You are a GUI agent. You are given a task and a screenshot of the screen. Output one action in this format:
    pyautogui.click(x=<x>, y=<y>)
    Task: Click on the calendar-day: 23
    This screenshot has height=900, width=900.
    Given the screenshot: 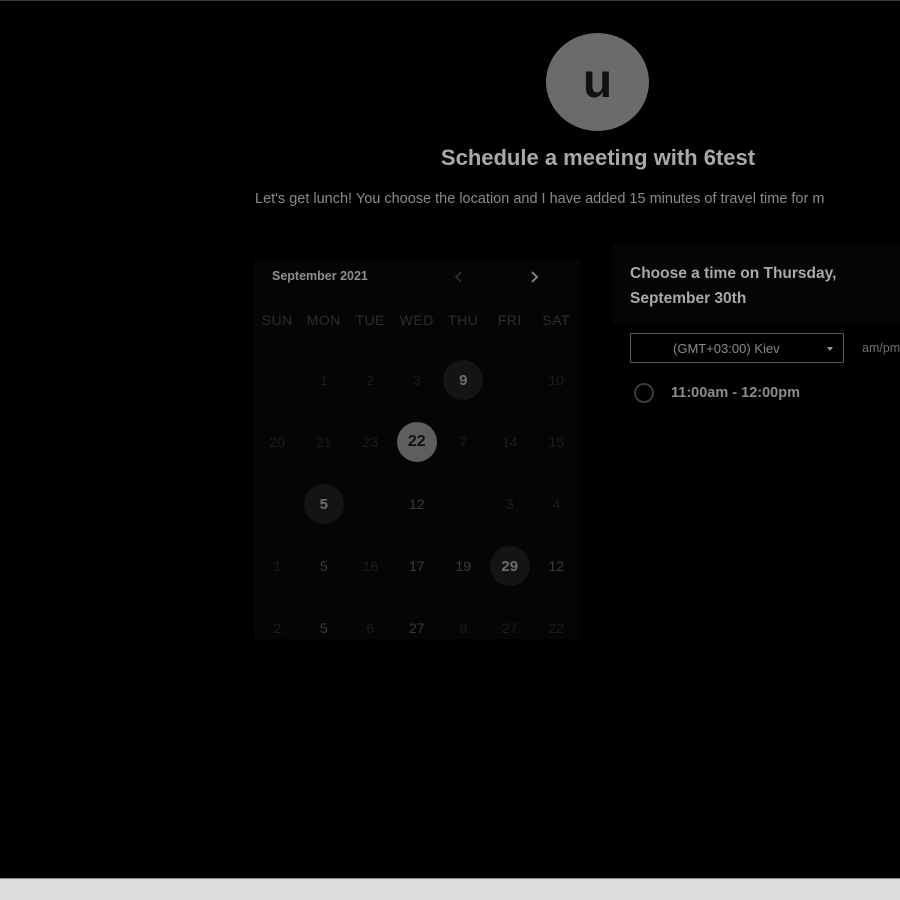 What is the action you would take?
    pyautogui.click(x=370, y=442)
    